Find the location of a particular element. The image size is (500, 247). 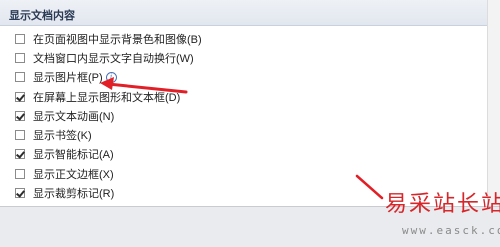

watermark-url: www.easck.com is located at coordinates (451, 230).